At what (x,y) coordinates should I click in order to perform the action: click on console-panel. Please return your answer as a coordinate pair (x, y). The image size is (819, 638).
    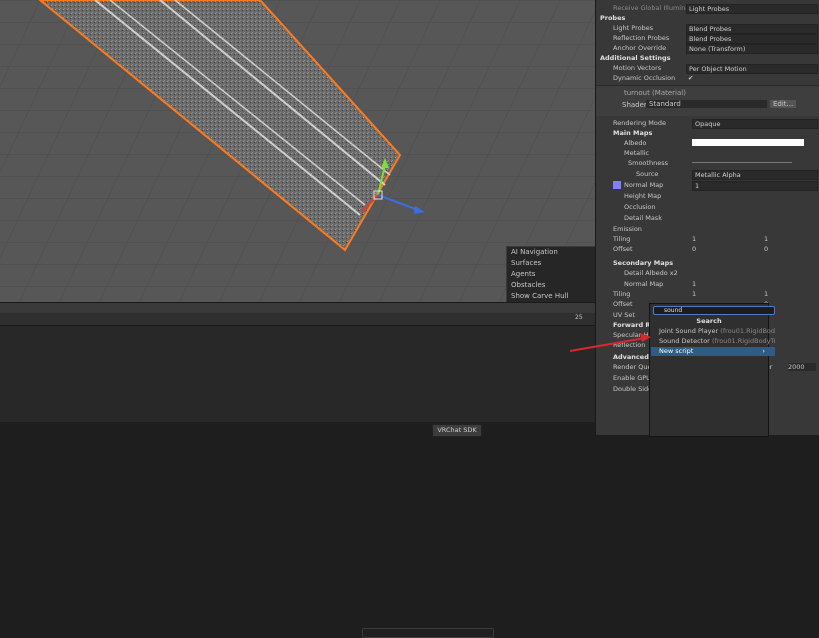
    Looking at the image, I should click on (297, 374).